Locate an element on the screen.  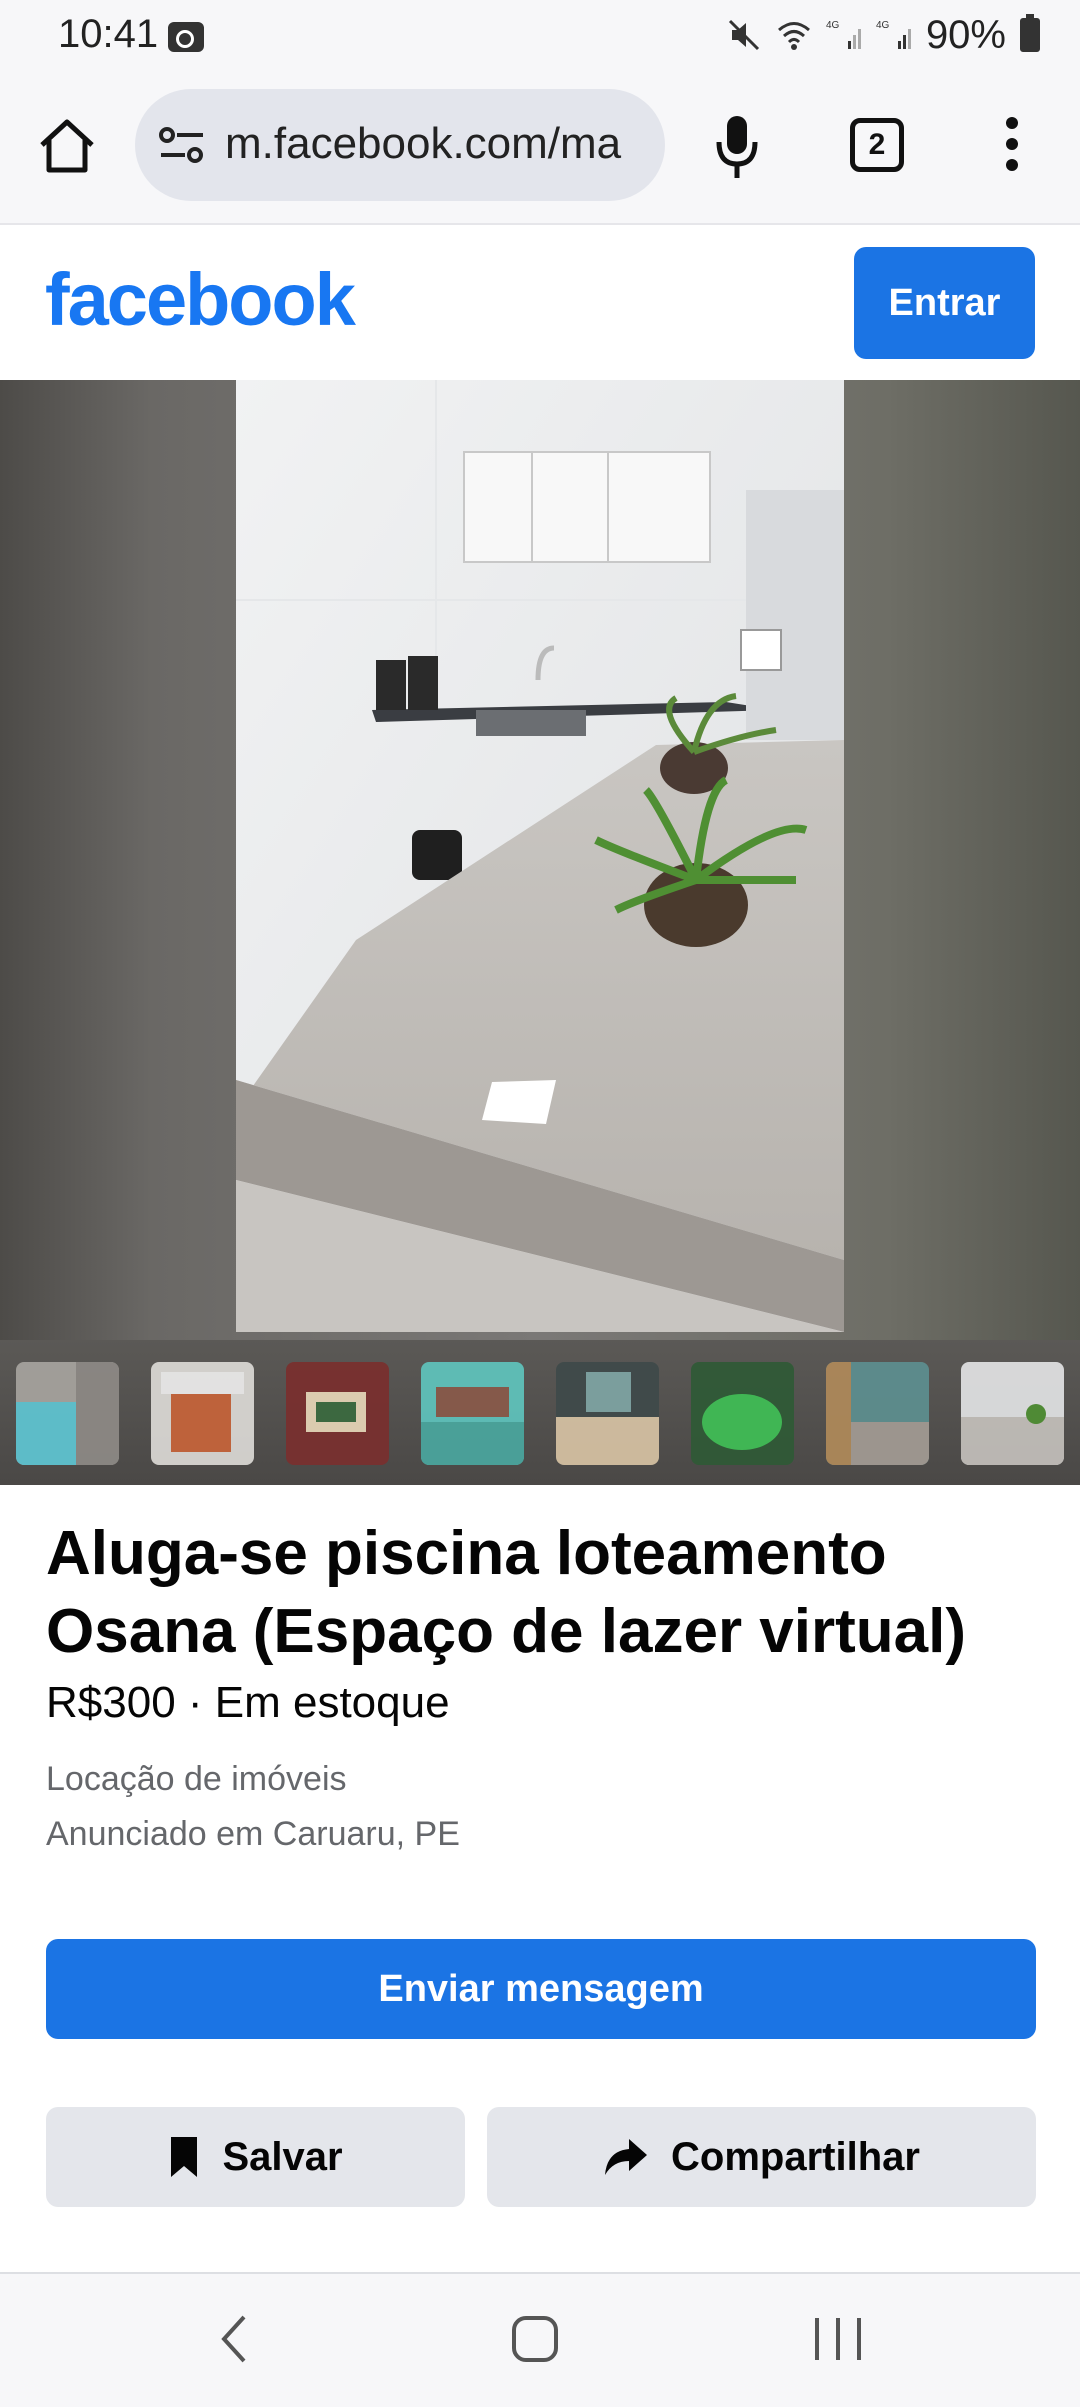
save-button: Salvar is located at coordinates (255, 2157).